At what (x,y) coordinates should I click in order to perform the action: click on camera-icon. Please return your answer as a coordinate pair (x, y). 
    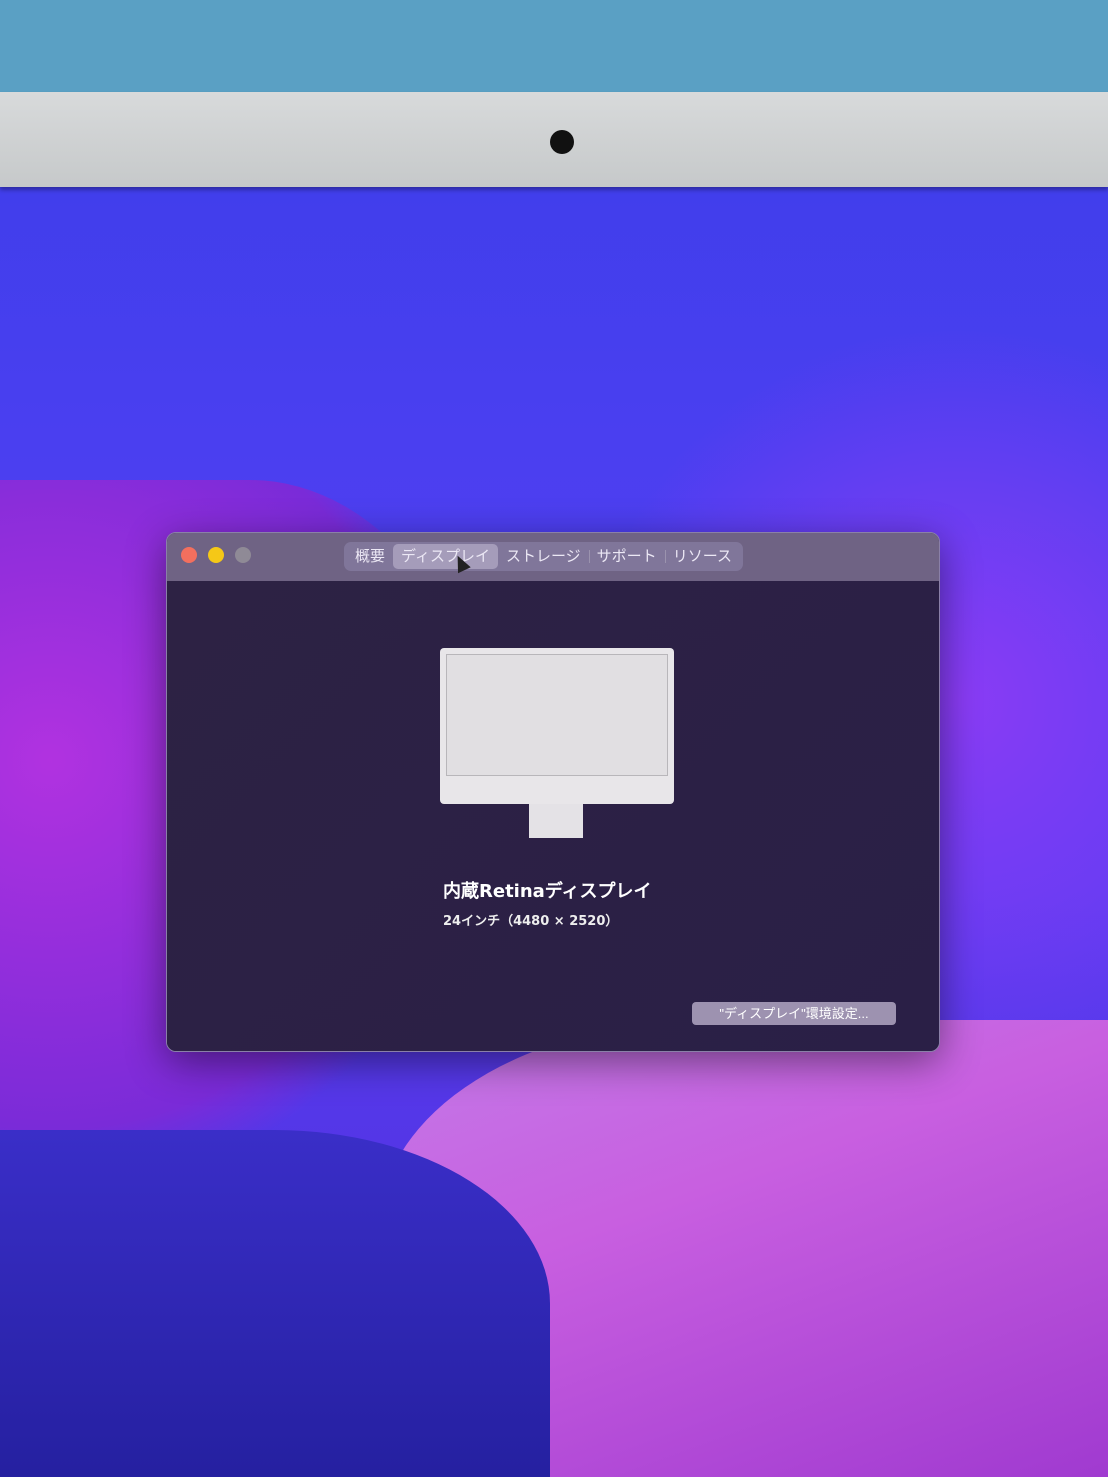
    Looking at the image, I should click on (562, 142).